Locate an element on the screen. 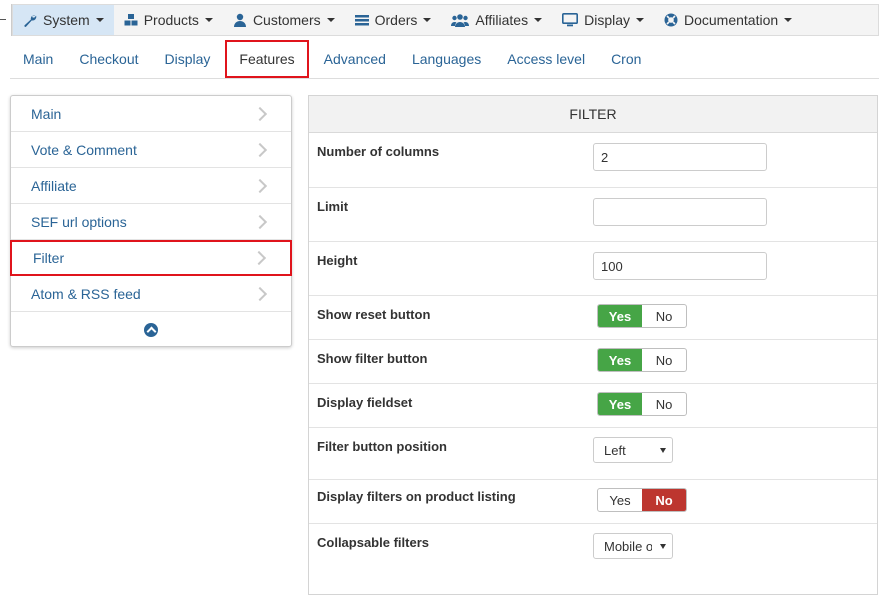  tab-features: Features is located at coordinates (267, 59).